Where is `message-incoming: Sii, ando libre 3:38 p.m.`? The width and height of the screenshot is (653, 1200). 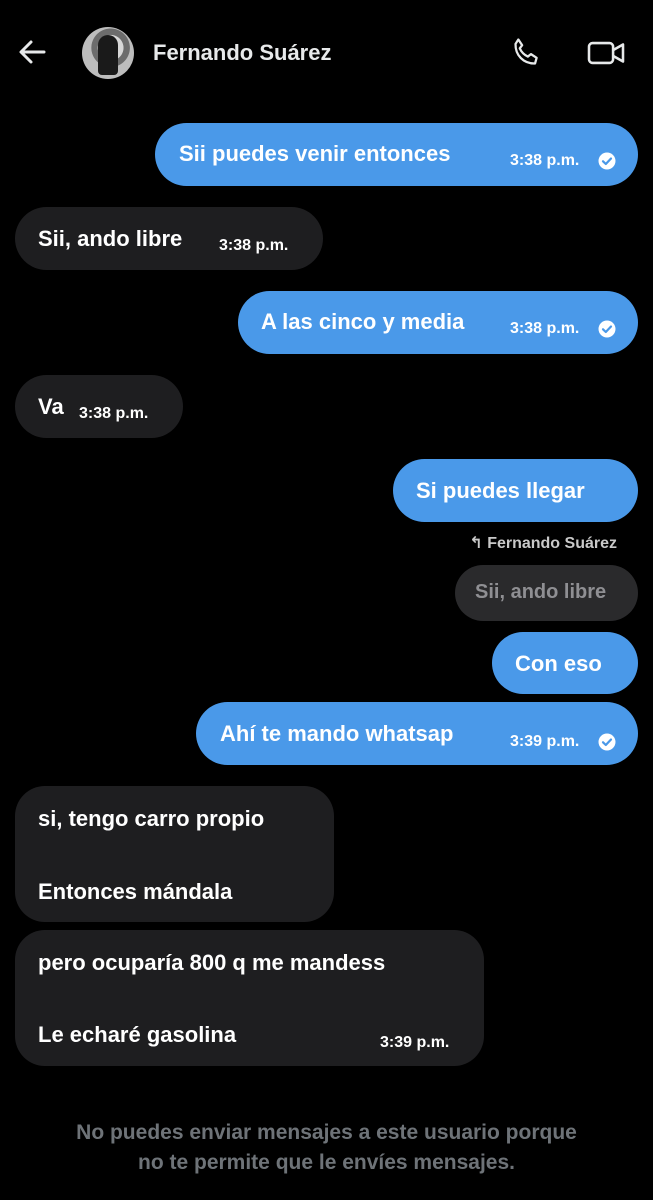
message-incoming: Sii, ando libre 3:38 p.m. is located at coordinates (169, 238).